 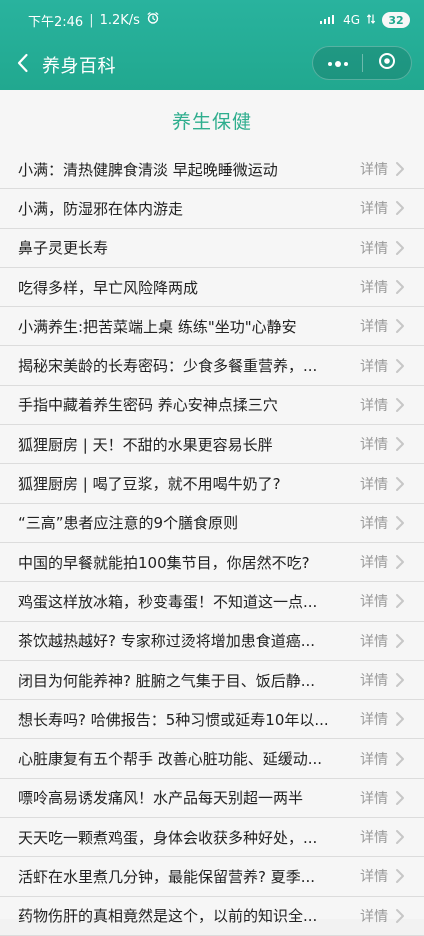 I want to click on list-item: 心脏康复有五个帮手 改善心脏功能、延缓动... 详情, so click(x=212, y=759).